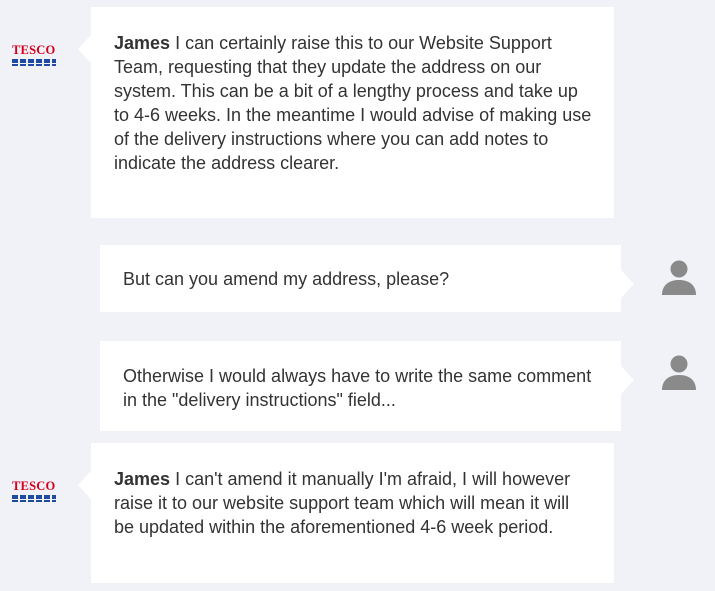  Describe the element at coordinates (286, 279) in the screenshot. I see `message-text: But can you amend my address, please?` at that location.